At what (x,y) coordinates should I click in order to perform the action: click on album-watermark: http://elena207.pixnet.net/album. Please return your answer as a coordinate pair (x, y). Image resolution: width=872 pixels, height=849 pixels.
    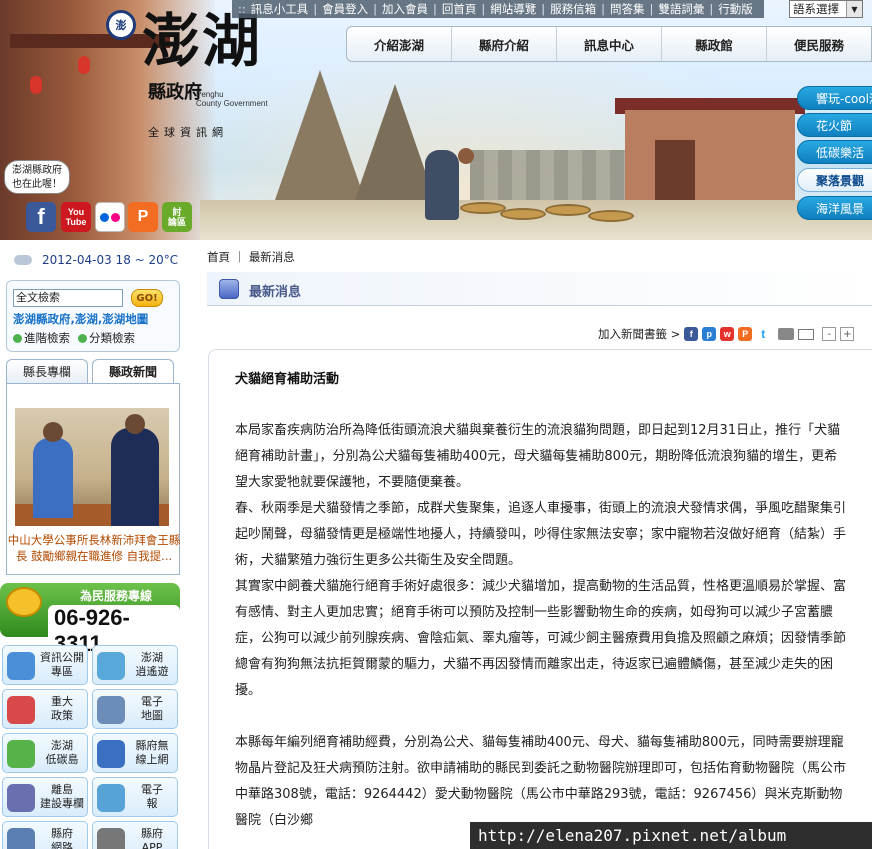
    Looking at the image, I should click on (671, 835).